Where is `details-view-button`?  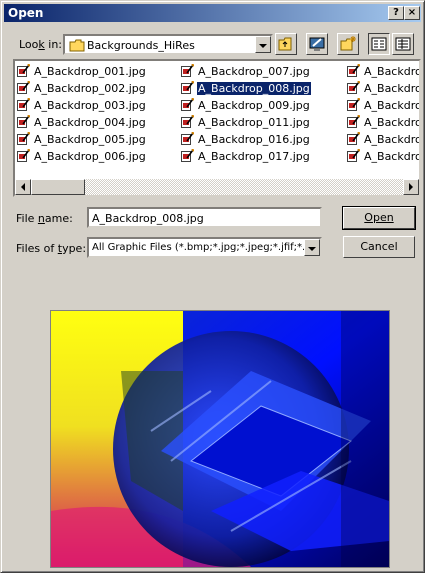
details-view-button is located at coordinates (403, 44).